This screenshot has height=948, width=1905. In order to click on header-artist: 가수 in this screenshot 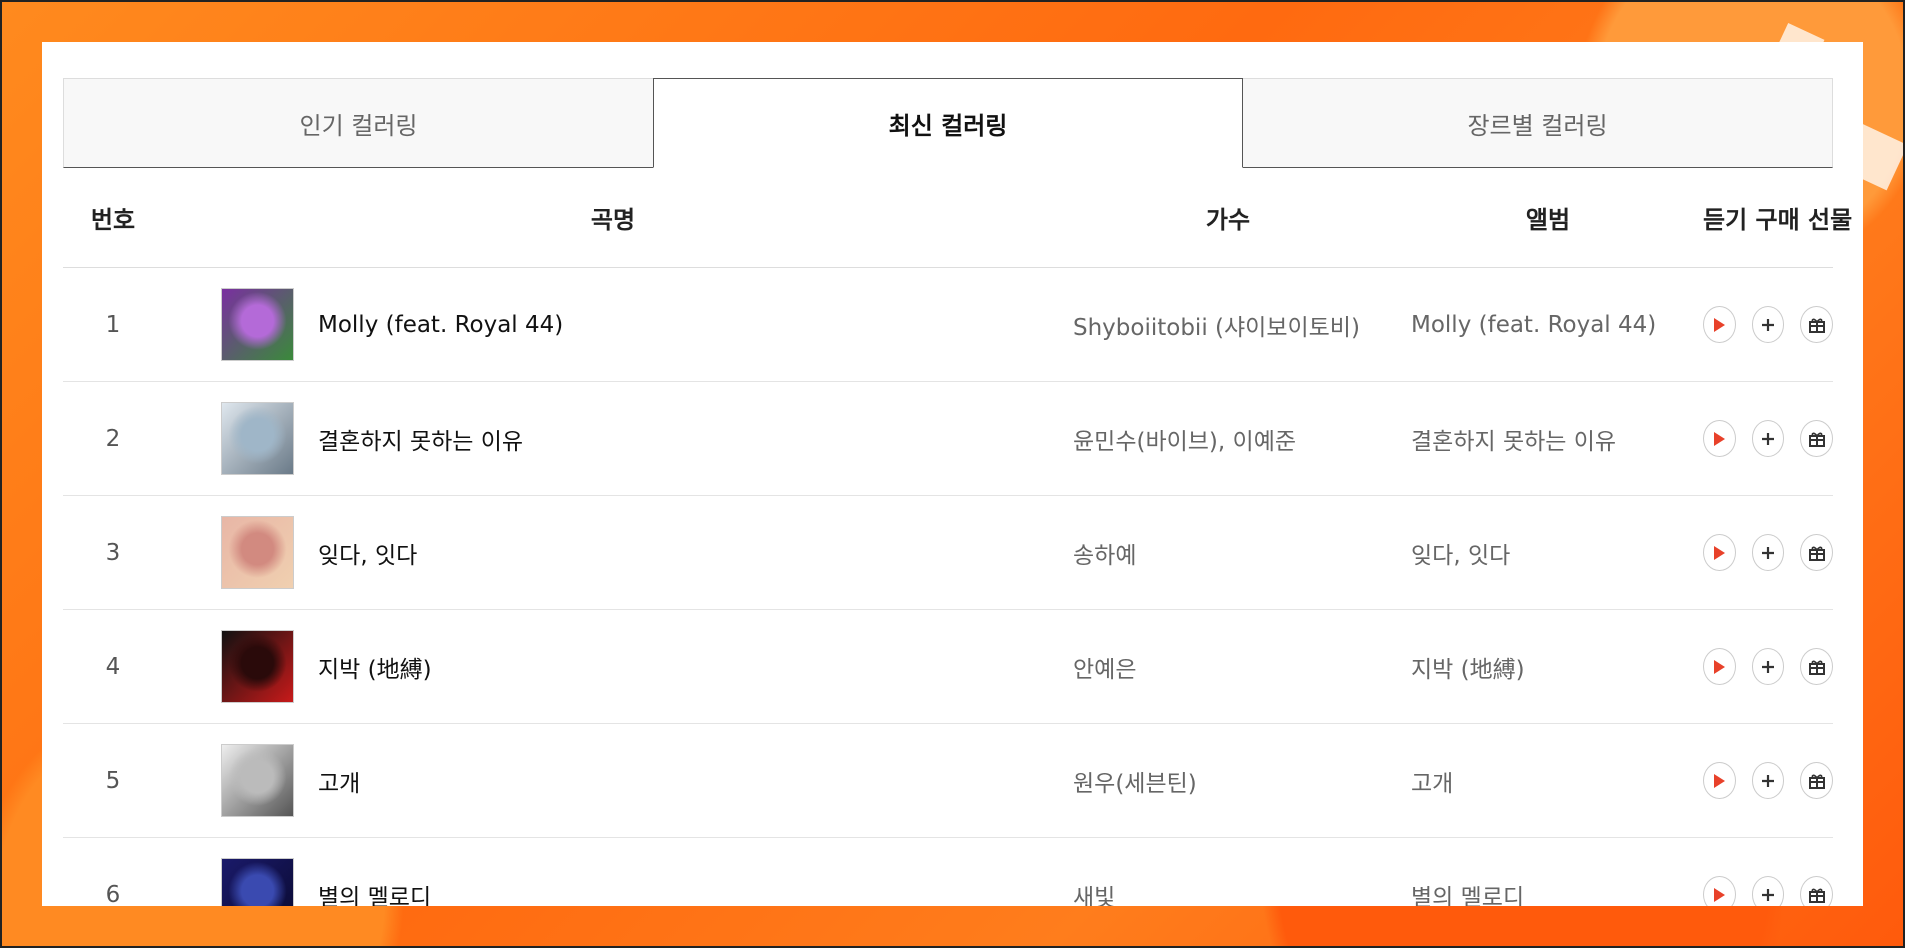, I will do `click(1228, 220)`.